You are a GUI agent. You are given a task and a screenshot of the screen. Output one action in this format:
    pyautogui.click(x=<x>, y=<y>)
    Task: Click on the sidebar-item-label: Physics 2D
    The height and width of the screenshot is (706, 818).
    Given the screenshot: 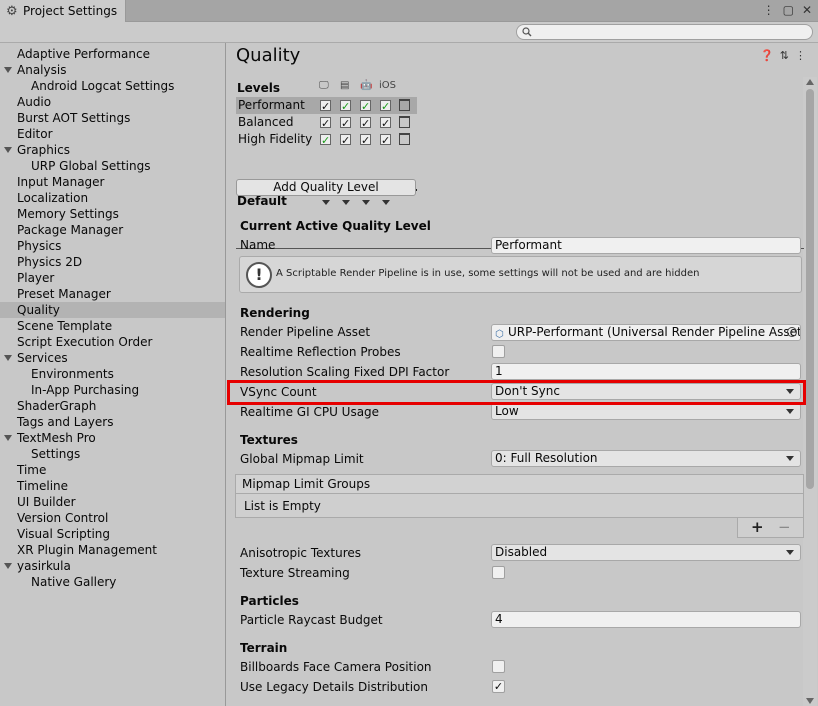 What is the action you would take?
    pyautogui.click(x=50, y=262)
    